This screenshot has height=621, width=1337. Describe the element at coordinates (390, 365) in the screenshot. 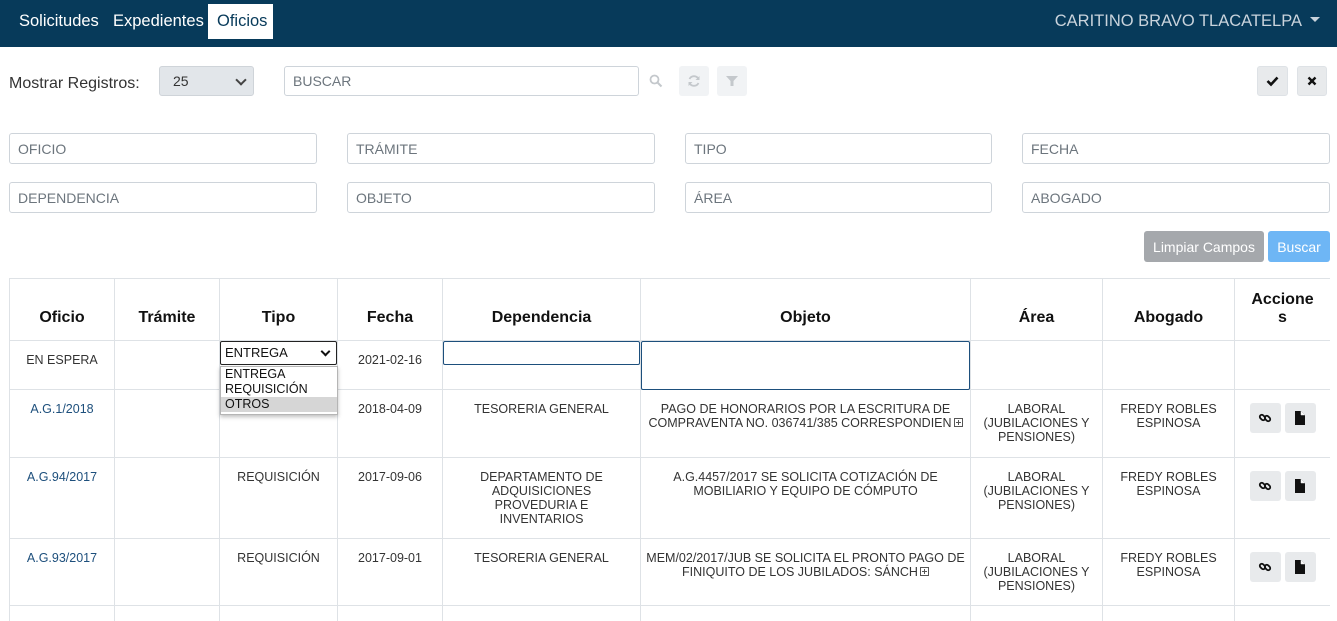

I see `cell-fecha: 2021-02-16` at that location.